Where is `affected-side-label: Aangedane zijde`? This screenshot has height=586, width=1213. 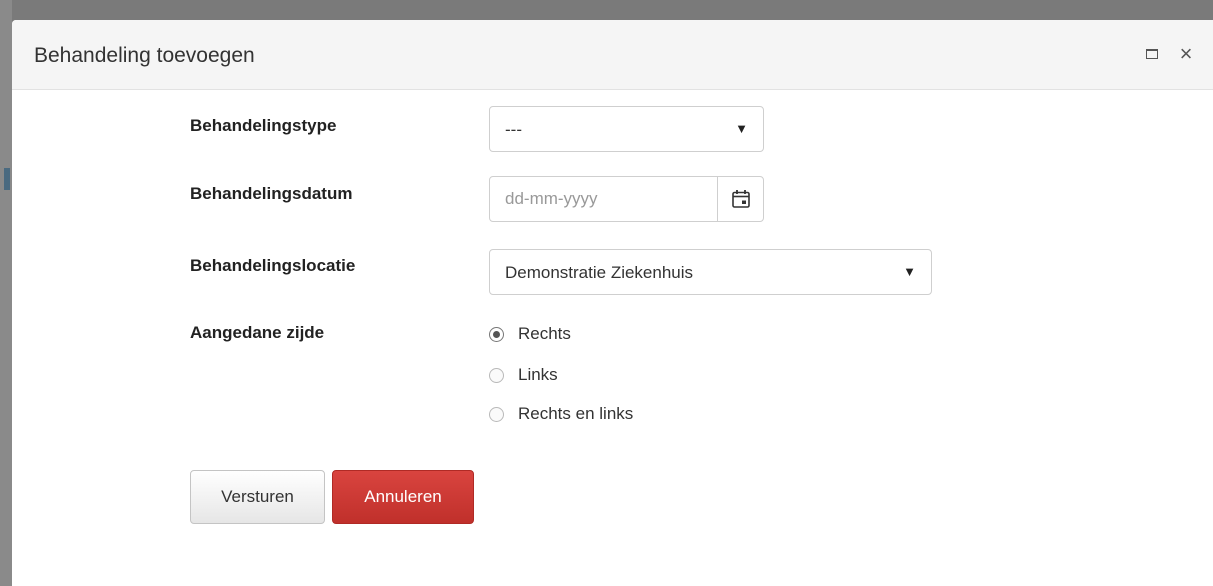
affected-side-label: Aangedane zijde is located at coordinates (257, 332).